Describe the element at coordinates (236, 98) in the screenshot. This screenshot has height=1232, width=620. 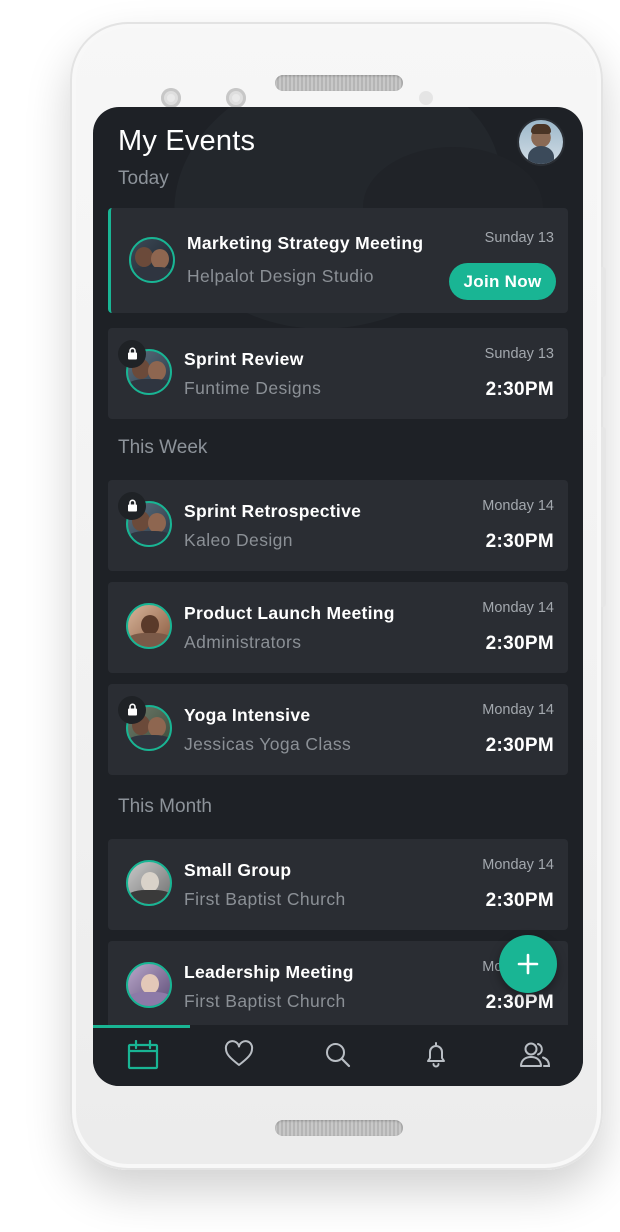
I see `front-sensor` at that location.